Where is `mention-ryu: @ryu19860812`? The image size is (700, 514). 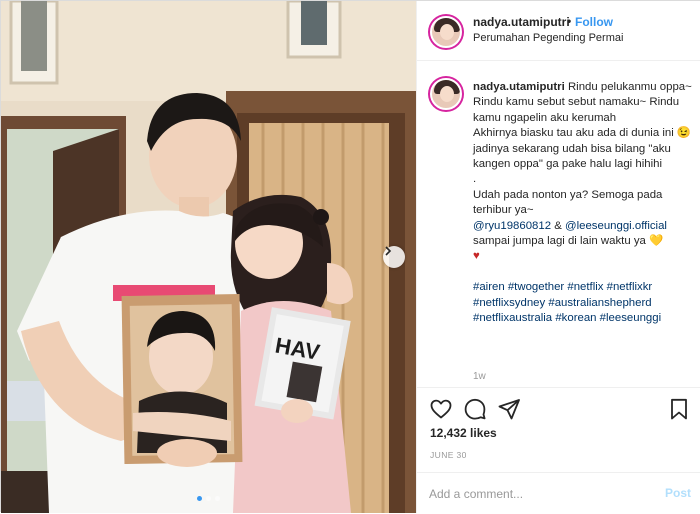 mention-ryu: @ryu19860812 is located at coordinates (512, 226).